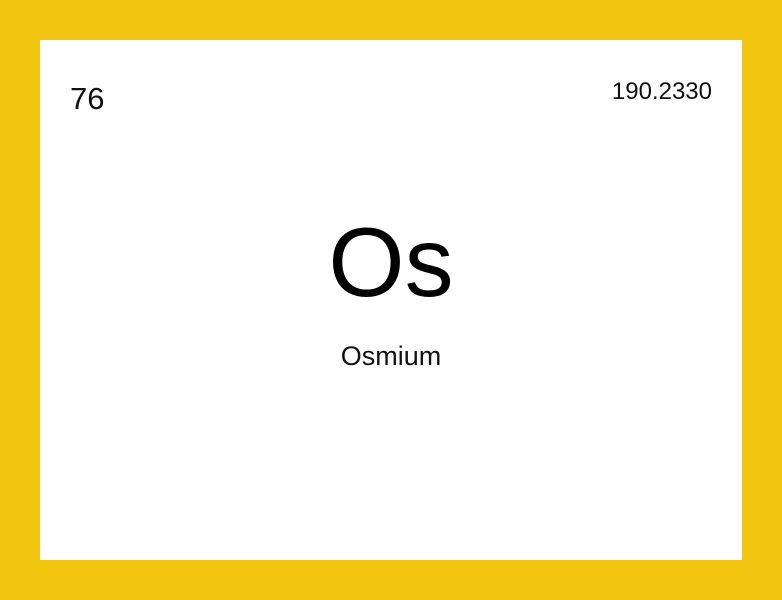  I want to click on element-symbol: Os, so click(391, 262).